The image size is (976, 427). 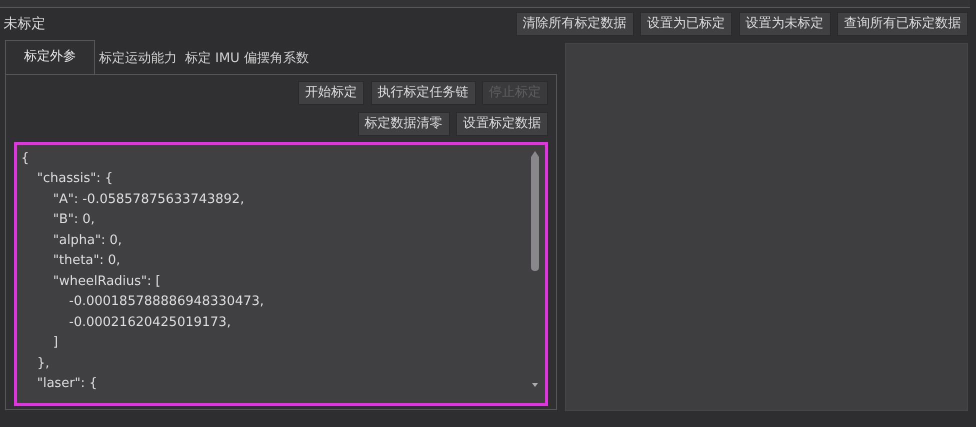 I want to click on code-line: "laser": {, so click(x=67, y=383).